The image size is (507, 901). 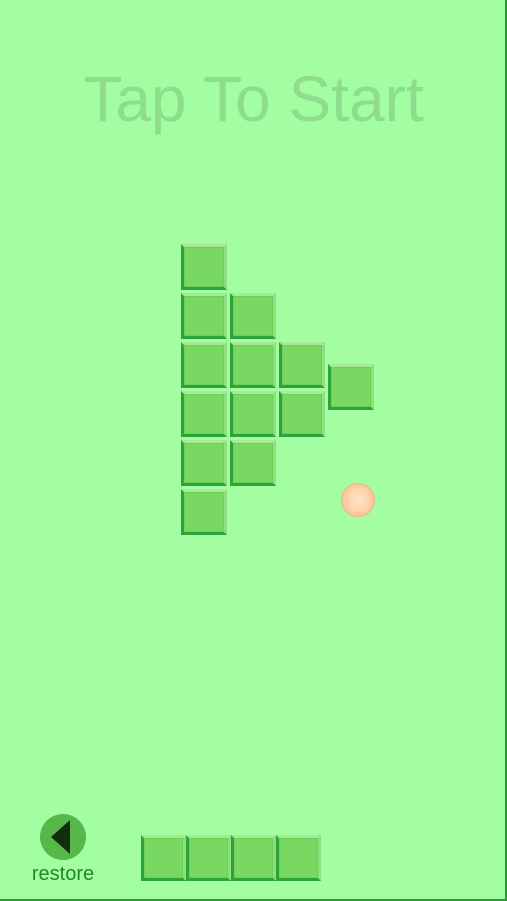 What do you see at coordinates (253, 99) in the screenshot?
I see `tap-to-start-title: Tap To Start` at bounding box center [253, 99].